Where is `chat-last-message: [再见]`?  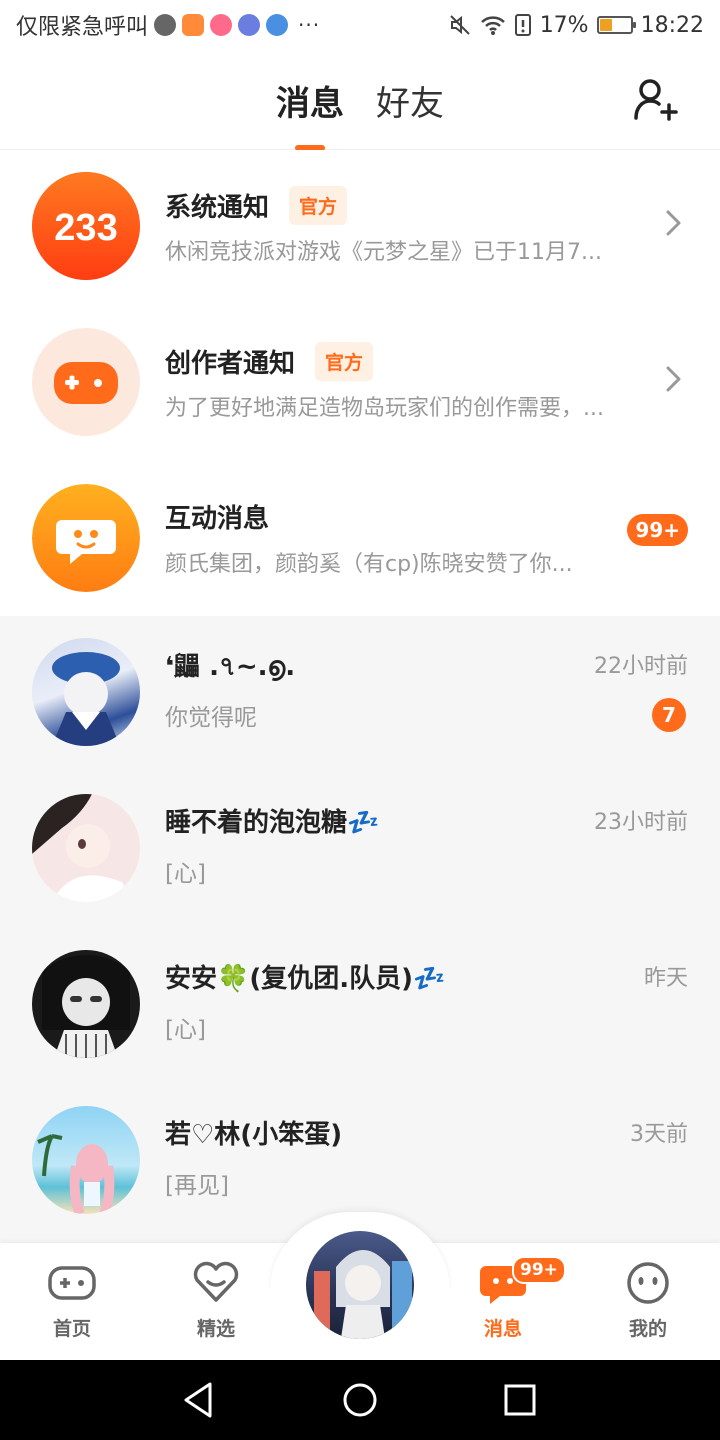
chat-last-message: [再见] is located at coordinates (197, 1186).